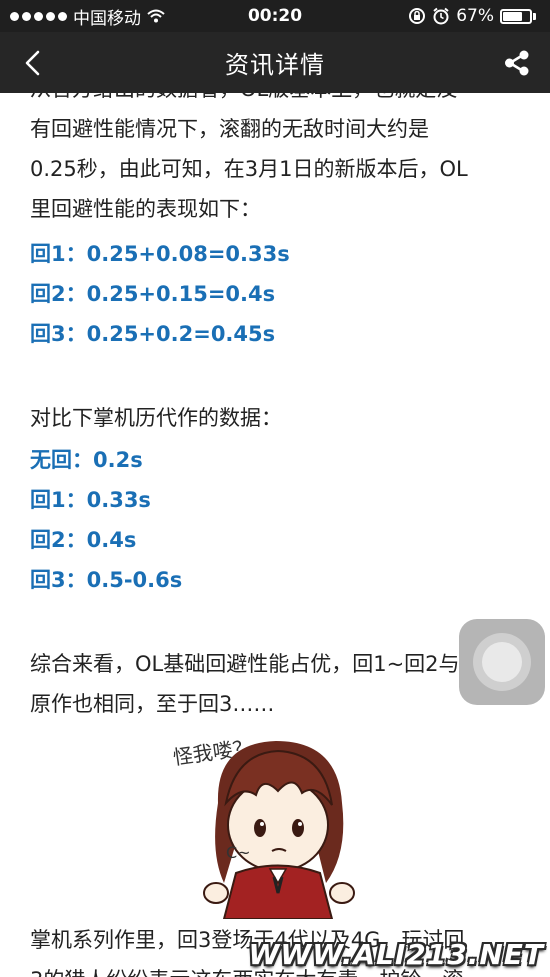 The width and height of the screenshot is (550, 977). I want to click on rotation-lock-icon, so click(417, 16).